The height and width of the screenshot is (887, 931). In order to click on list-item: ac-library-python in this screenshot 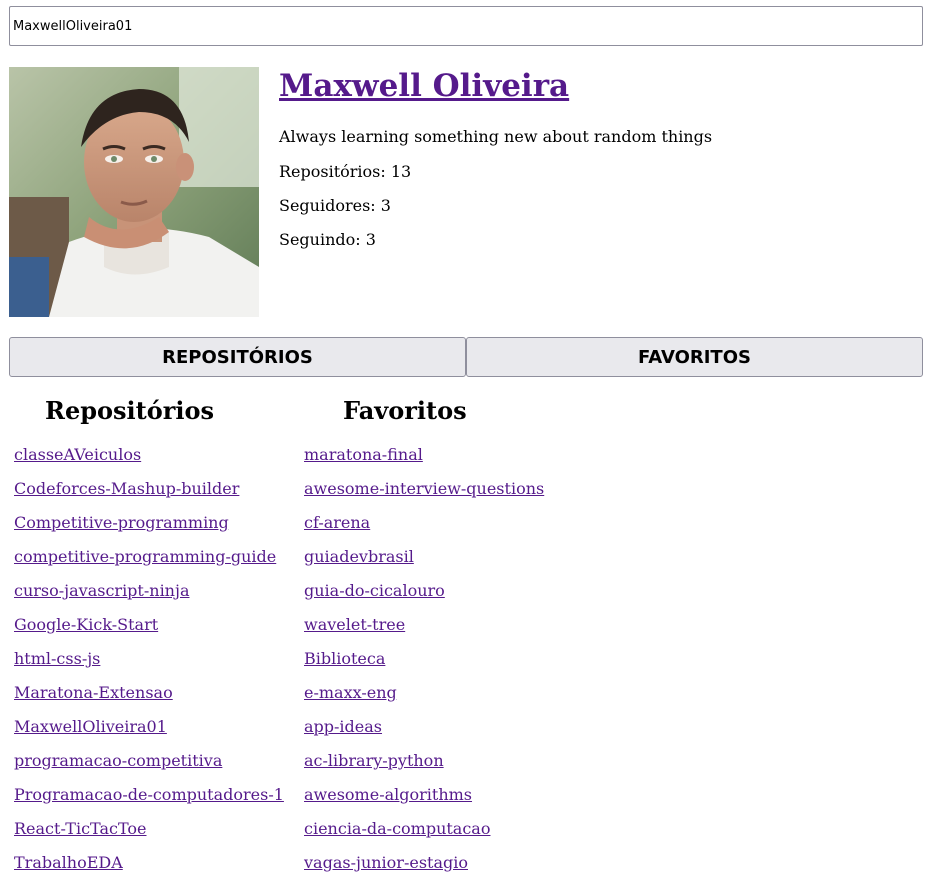, I will do `click(424, 768)`.